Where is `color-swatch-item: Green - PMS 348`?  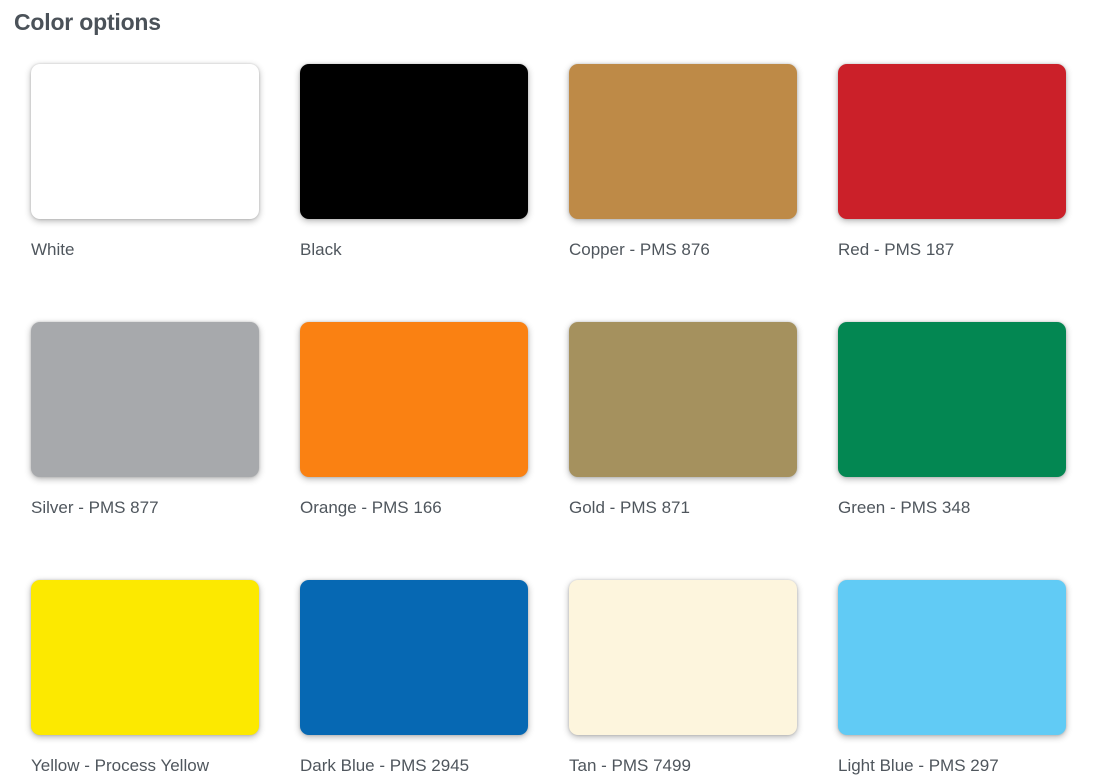
color-swatch-item: Green - PMS 348 is located at coordinates (952, 420).